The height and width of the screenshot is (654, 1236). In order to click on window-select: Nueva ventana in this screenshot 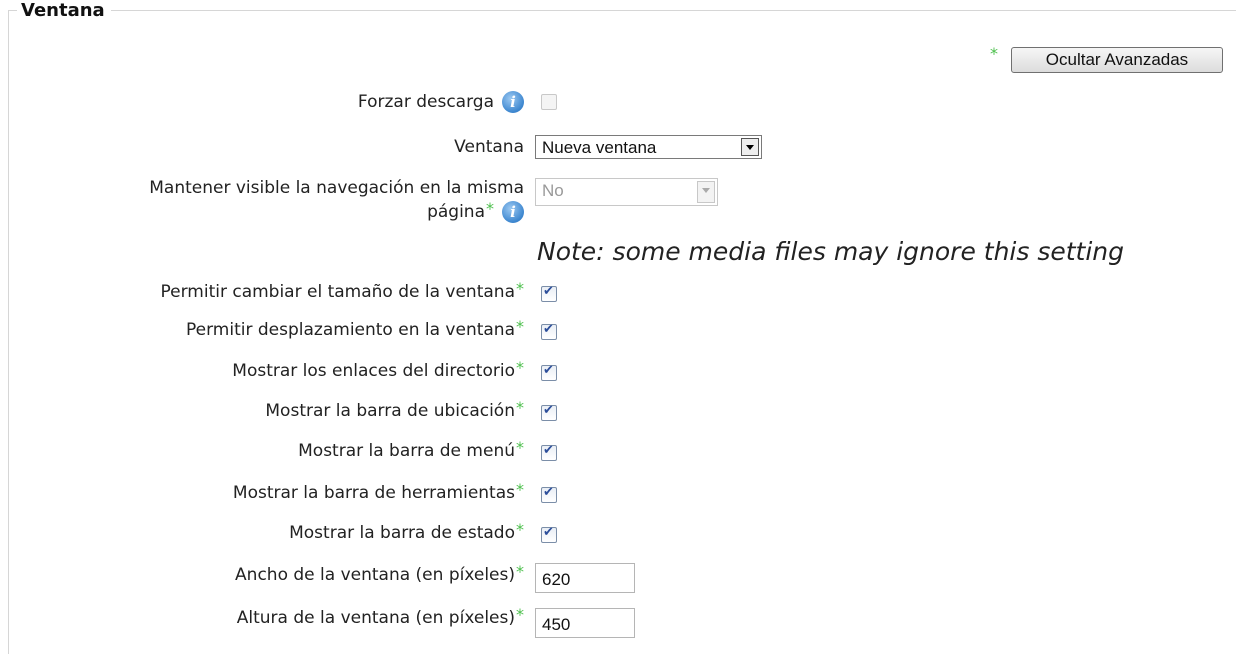, I will do `click(648, 147)`.